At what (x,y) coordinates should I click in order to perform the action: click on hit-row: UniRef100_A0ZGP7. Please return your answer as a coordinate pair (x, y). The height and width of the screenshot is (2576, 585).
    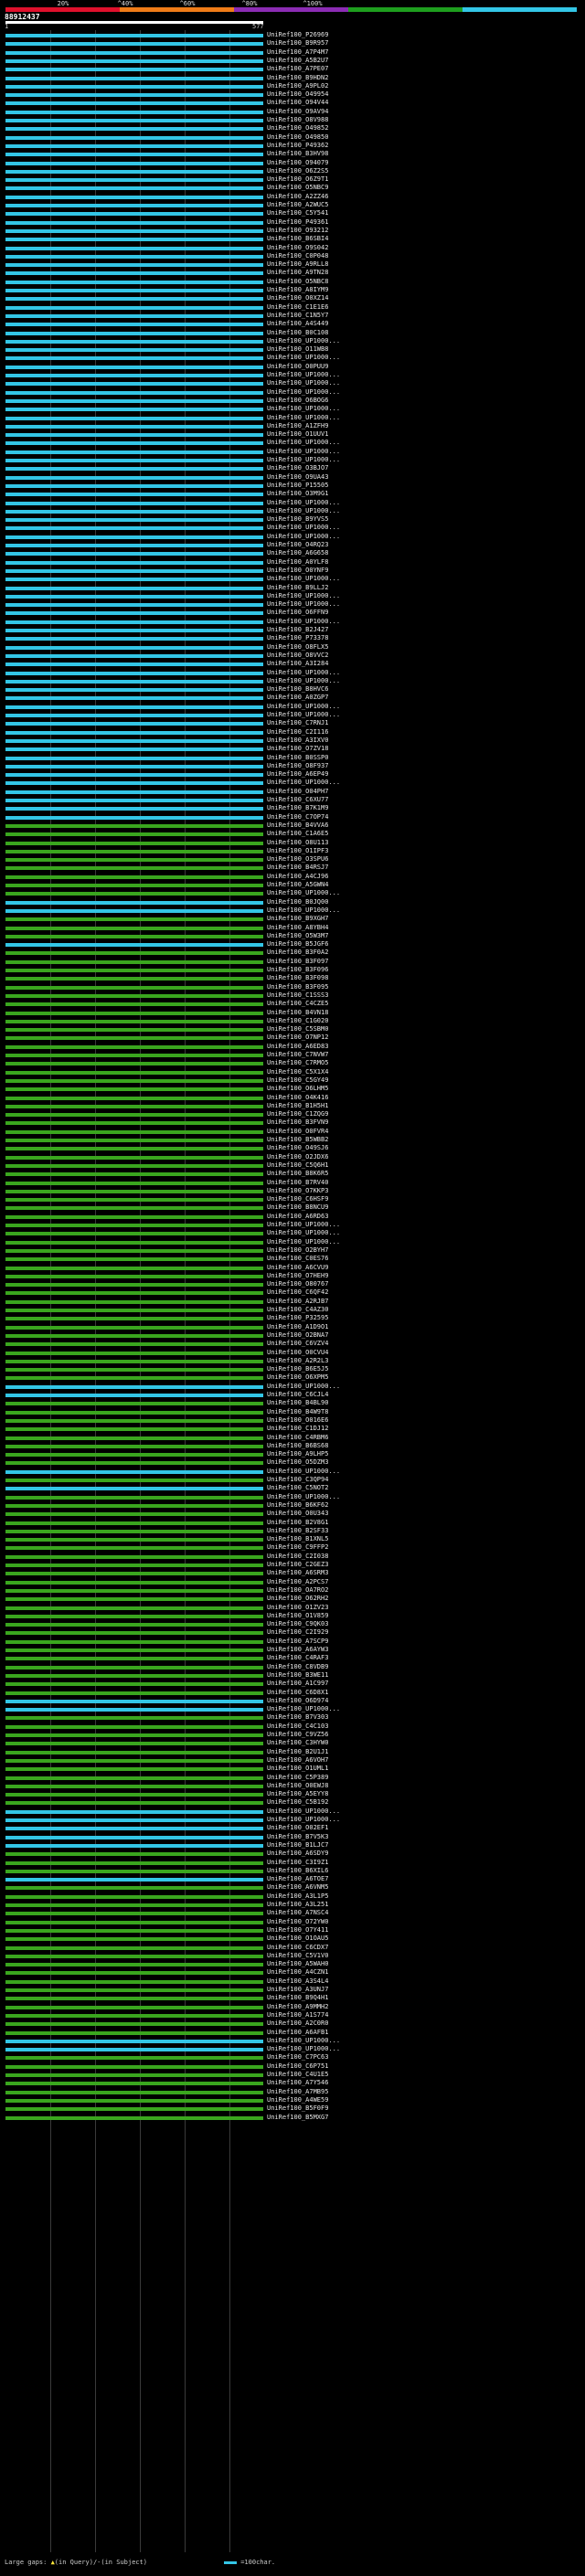
    Looking at the image, I should click on (293, 698).